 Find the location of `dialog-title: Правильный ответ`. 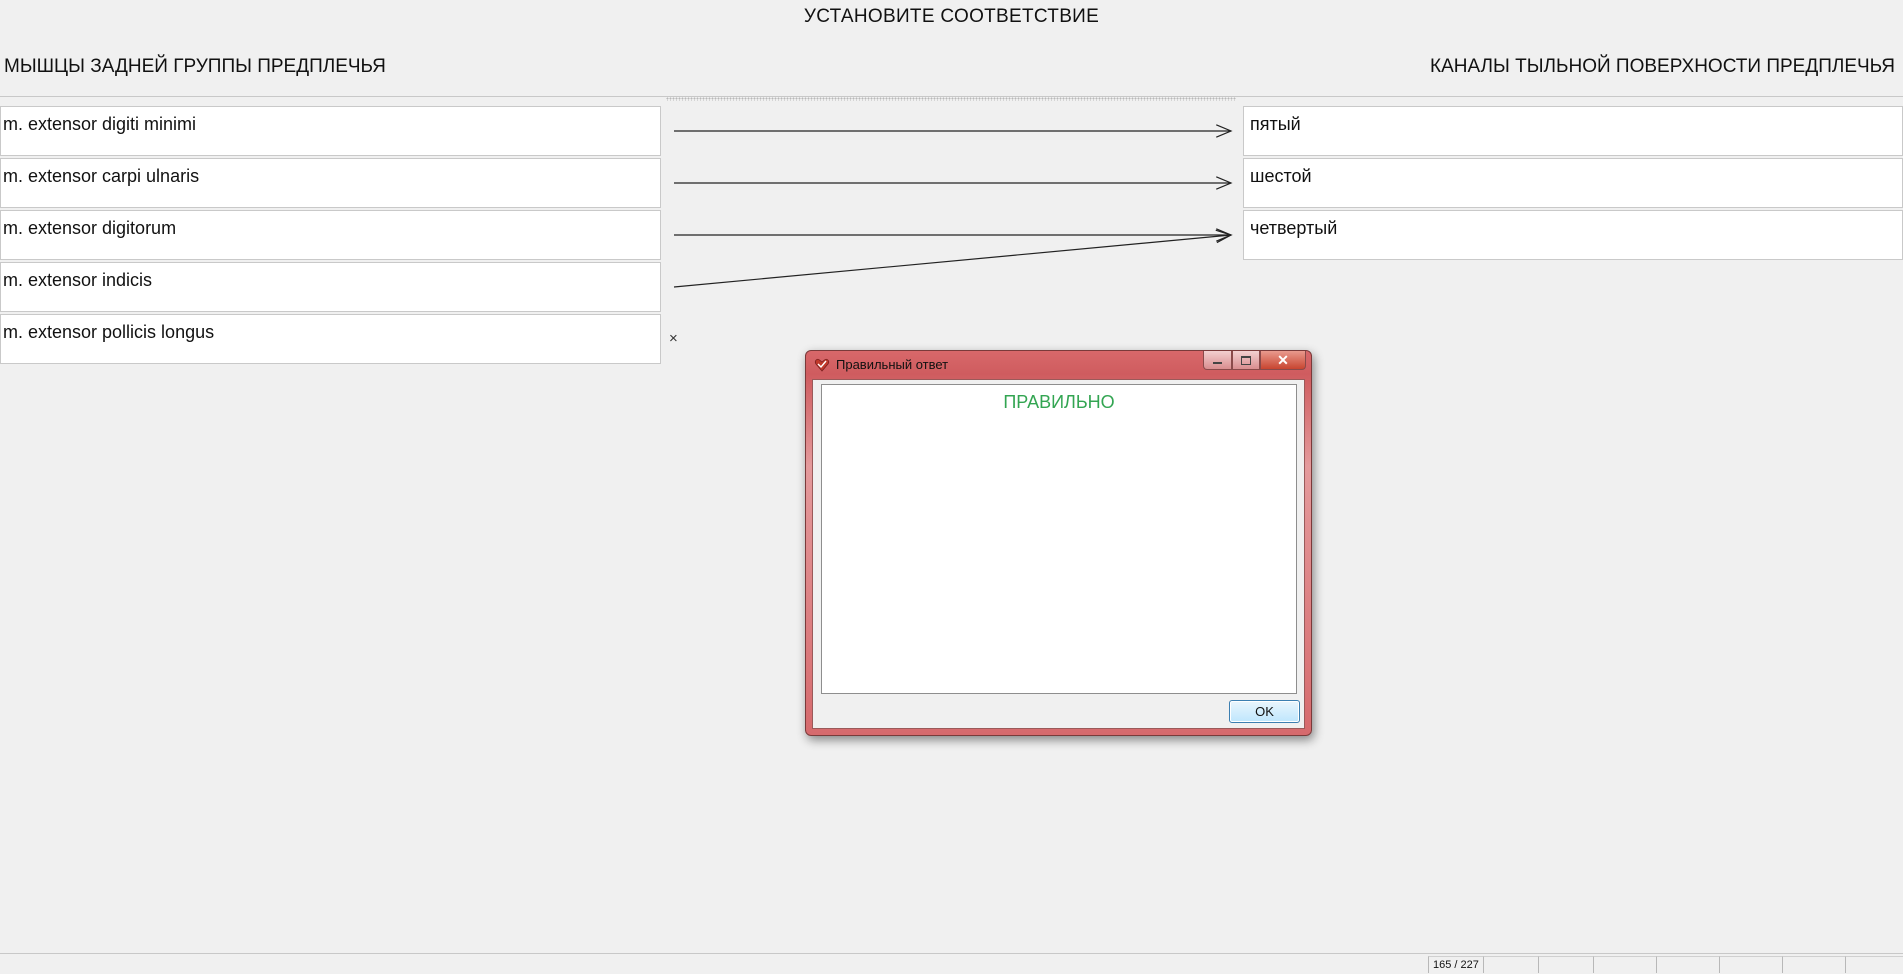

dialog-title: Правильный ответ is located at coordinates (892, 364).